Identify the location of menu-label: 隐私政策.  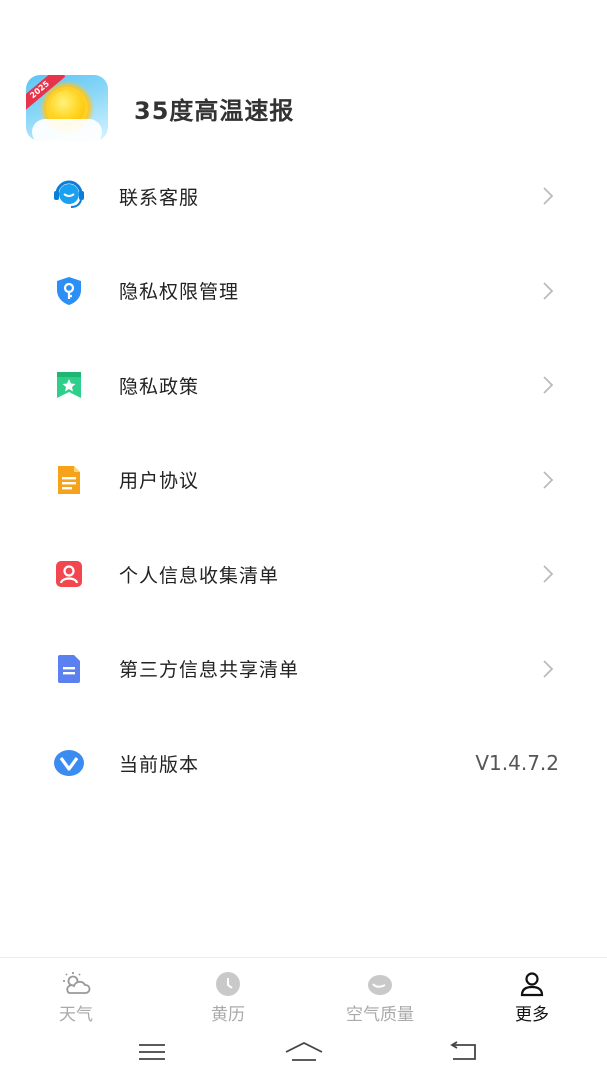
(159, 386).